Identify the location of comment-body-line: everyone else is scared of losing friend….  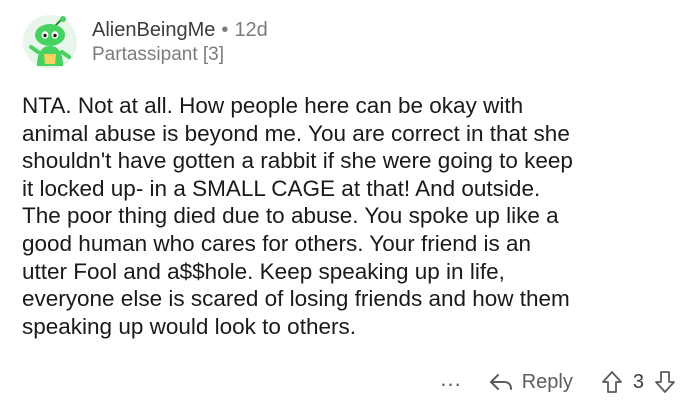
(296, 299).